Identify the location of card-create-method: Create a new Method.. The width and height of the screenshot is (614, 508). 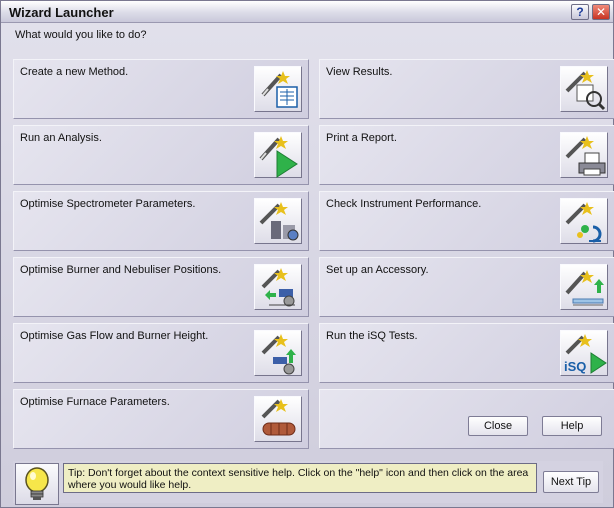
(161, 89).